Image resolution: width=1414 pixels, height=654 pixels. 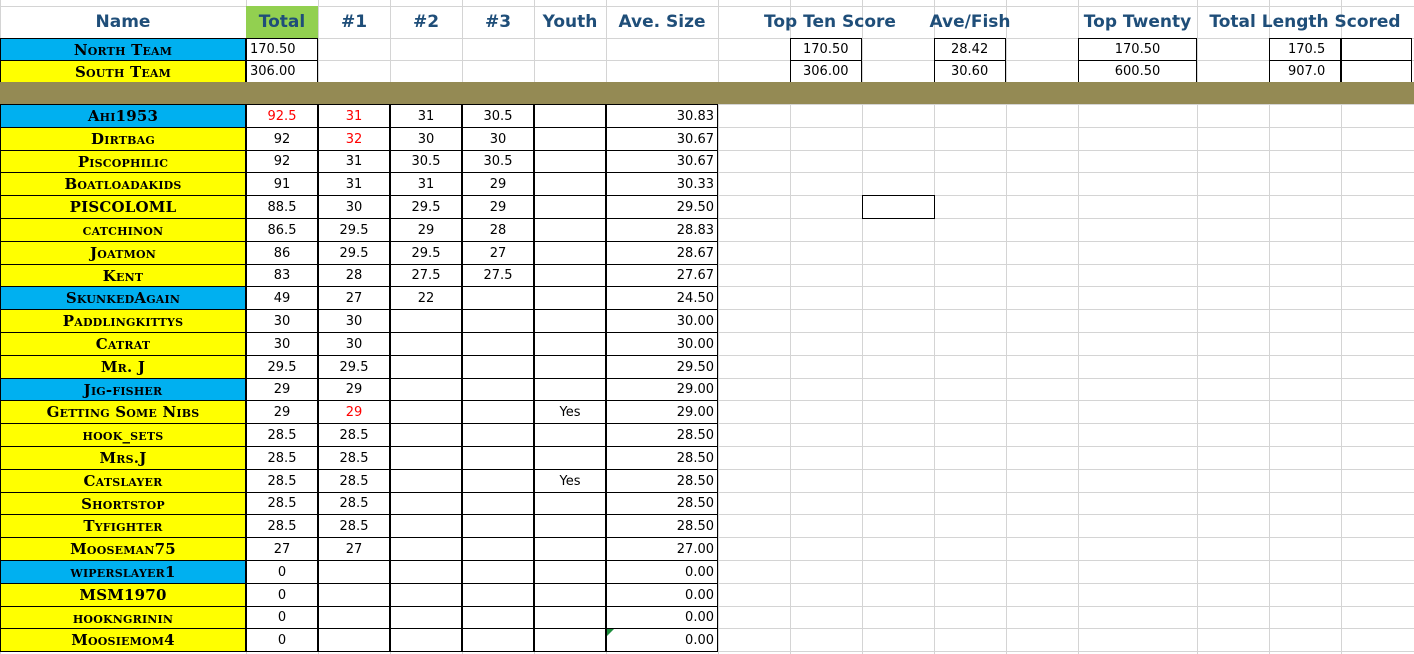 I want to click on player-name: Paddlingkittys, so click(x=123, y=321).